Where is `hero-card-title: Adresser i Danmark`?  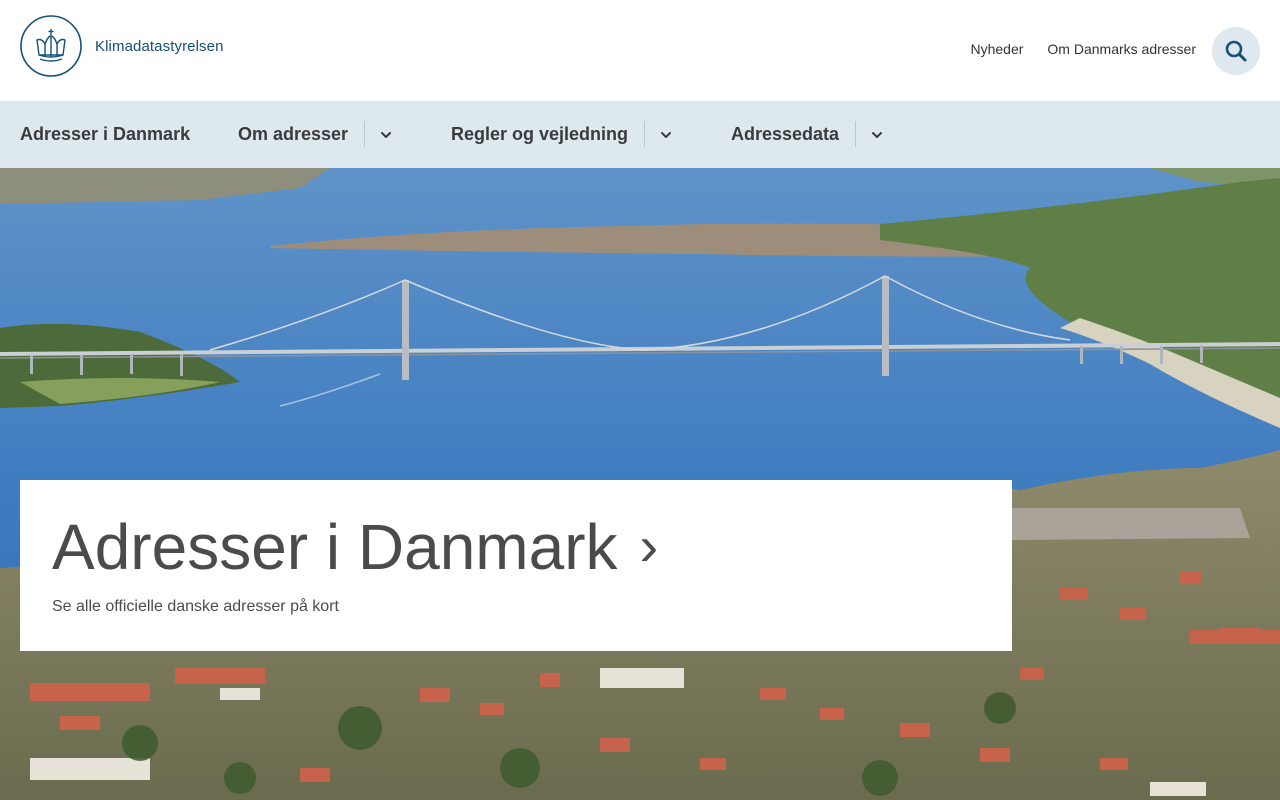
hero-card-title: Adresser i Danmark is located at coordinates (335, 547).